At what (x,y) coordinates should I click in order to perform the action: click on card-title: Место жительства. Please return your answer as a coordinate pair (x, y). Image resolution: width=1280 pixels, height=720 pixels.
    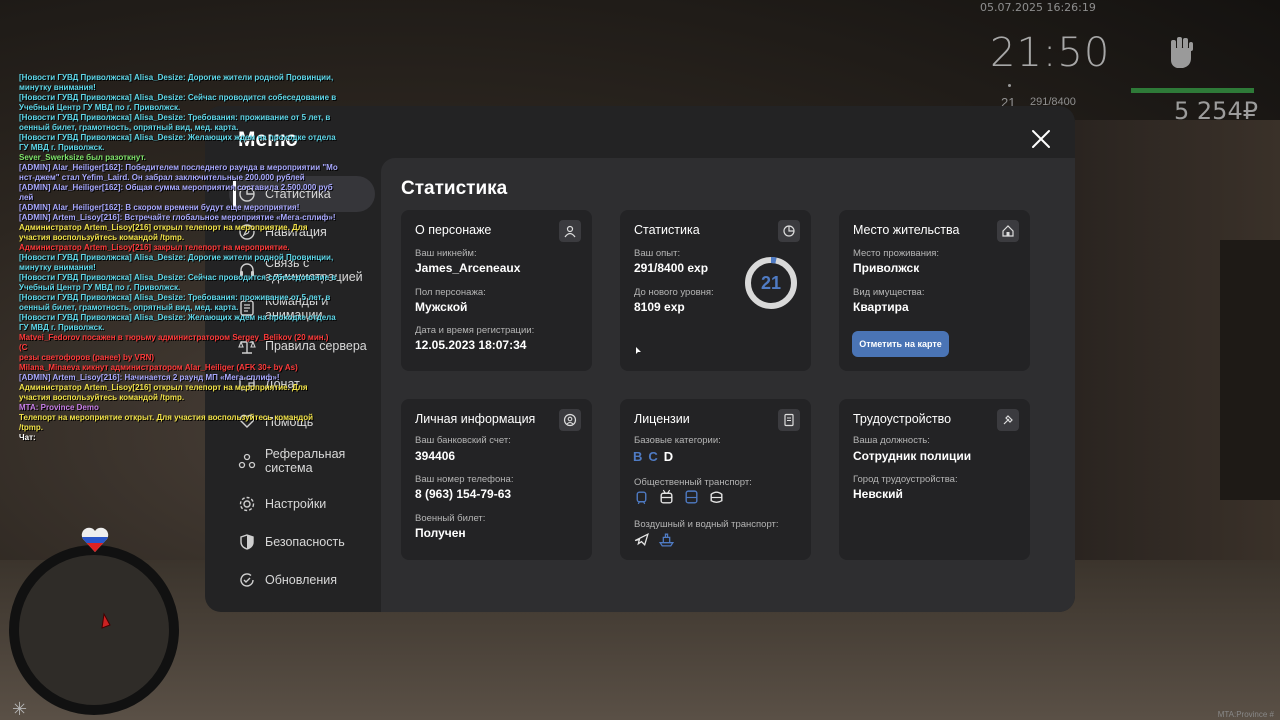
    Looking at the image, I should click on (906, 230).